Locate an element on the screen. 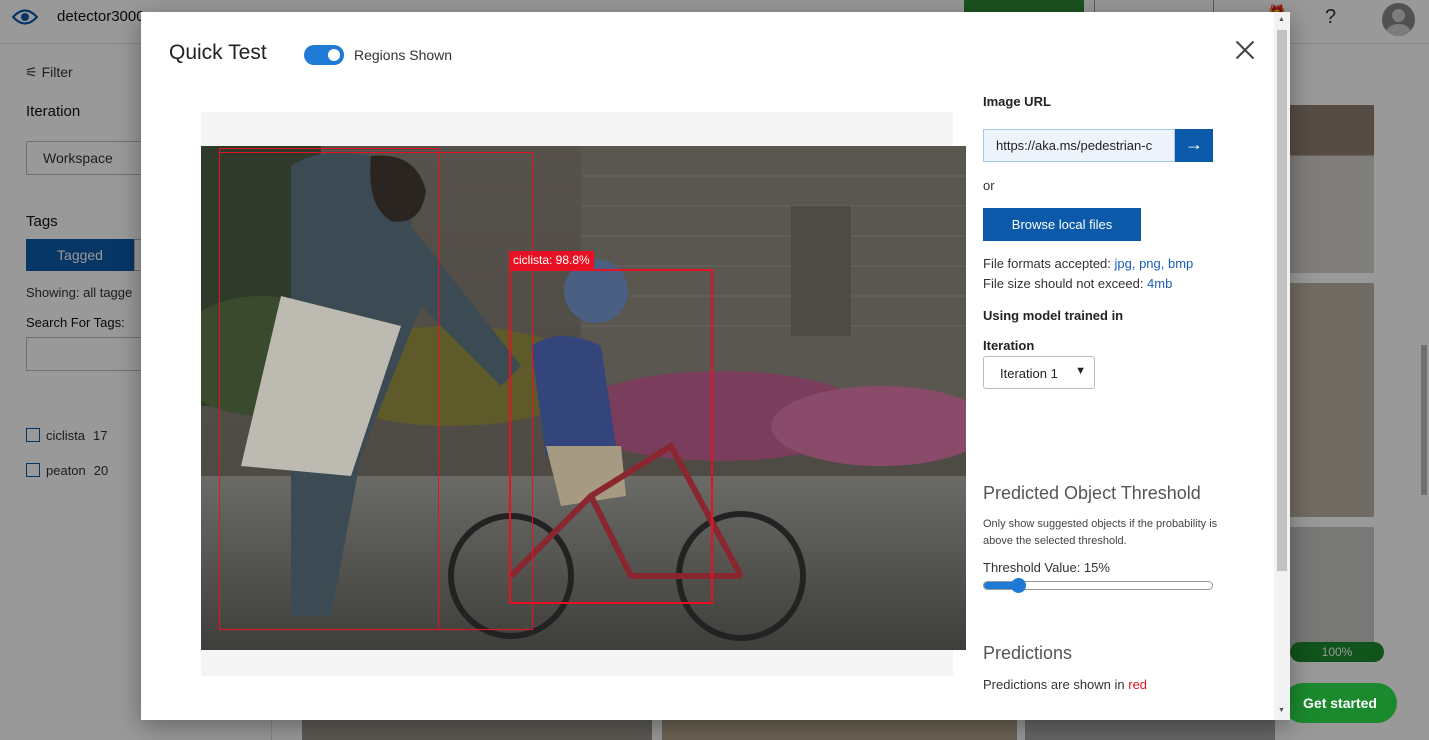 The height and width of the screenshot is (740, 1429). prediction-label: ciclista: 98.8% is located at coordinates (551, 260).